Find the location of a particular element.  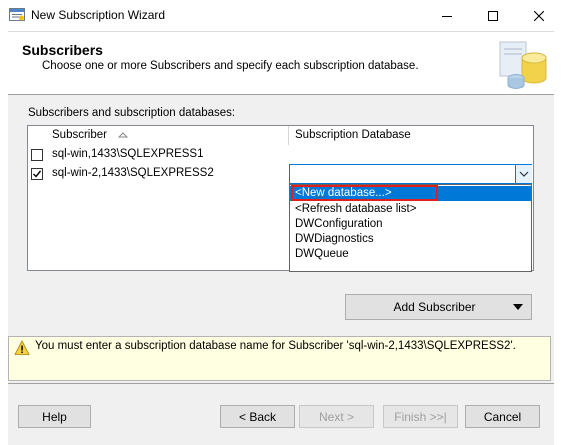

column-header-subscriber-label: Subscriber is located at coordinates (79, 135).